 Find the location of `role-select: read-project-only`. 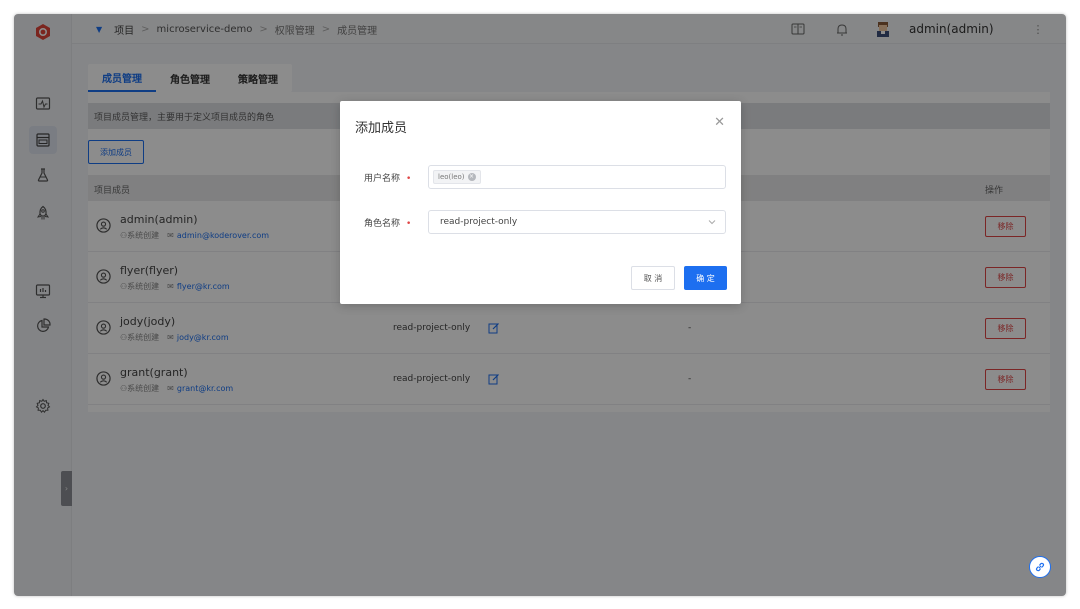

role-select: read-project-only is located at coordinates (577, 222).